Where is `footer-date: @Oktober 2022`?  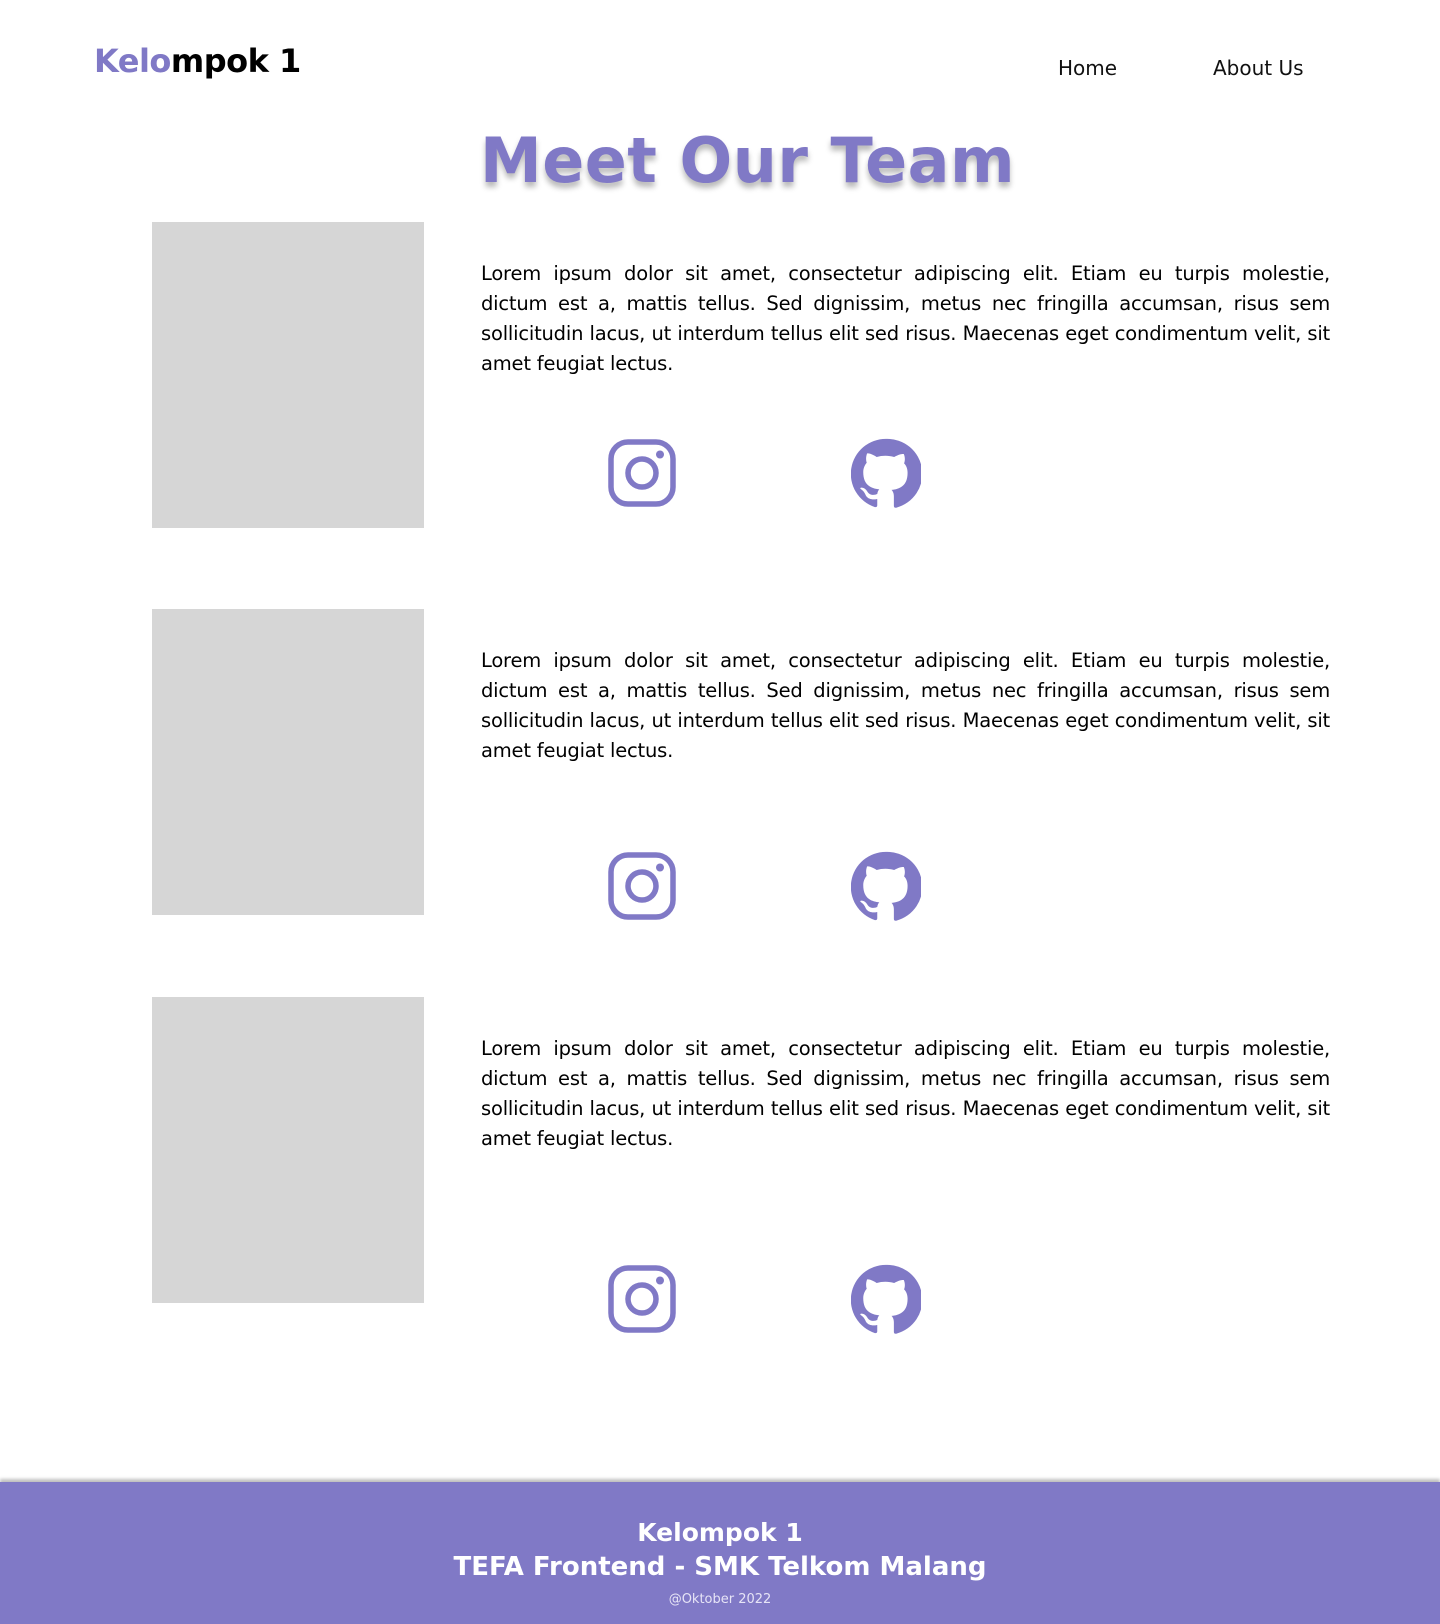
footer-date: @Oktober 2022 is located at coordinates (720, 1599).